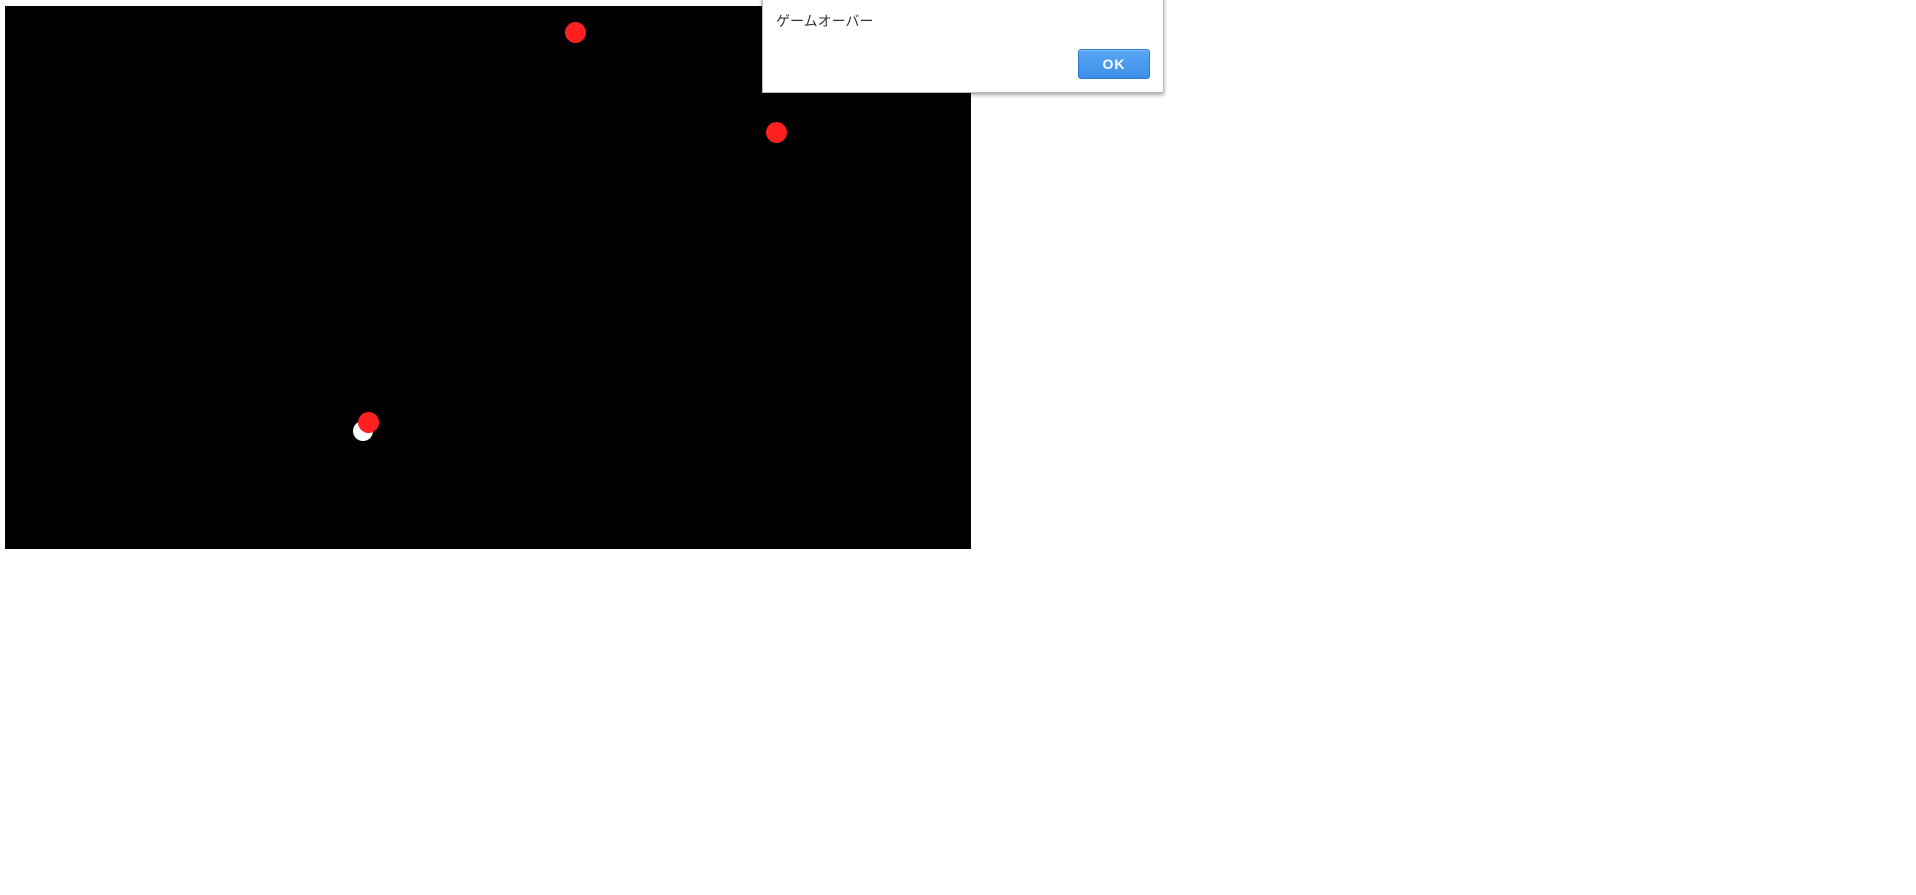 This screenshot has width=1916, height=895. Describe the element at coordinates (825, 22) in the screenshot. I see `alert-message: ゲームオーバー` at that location.